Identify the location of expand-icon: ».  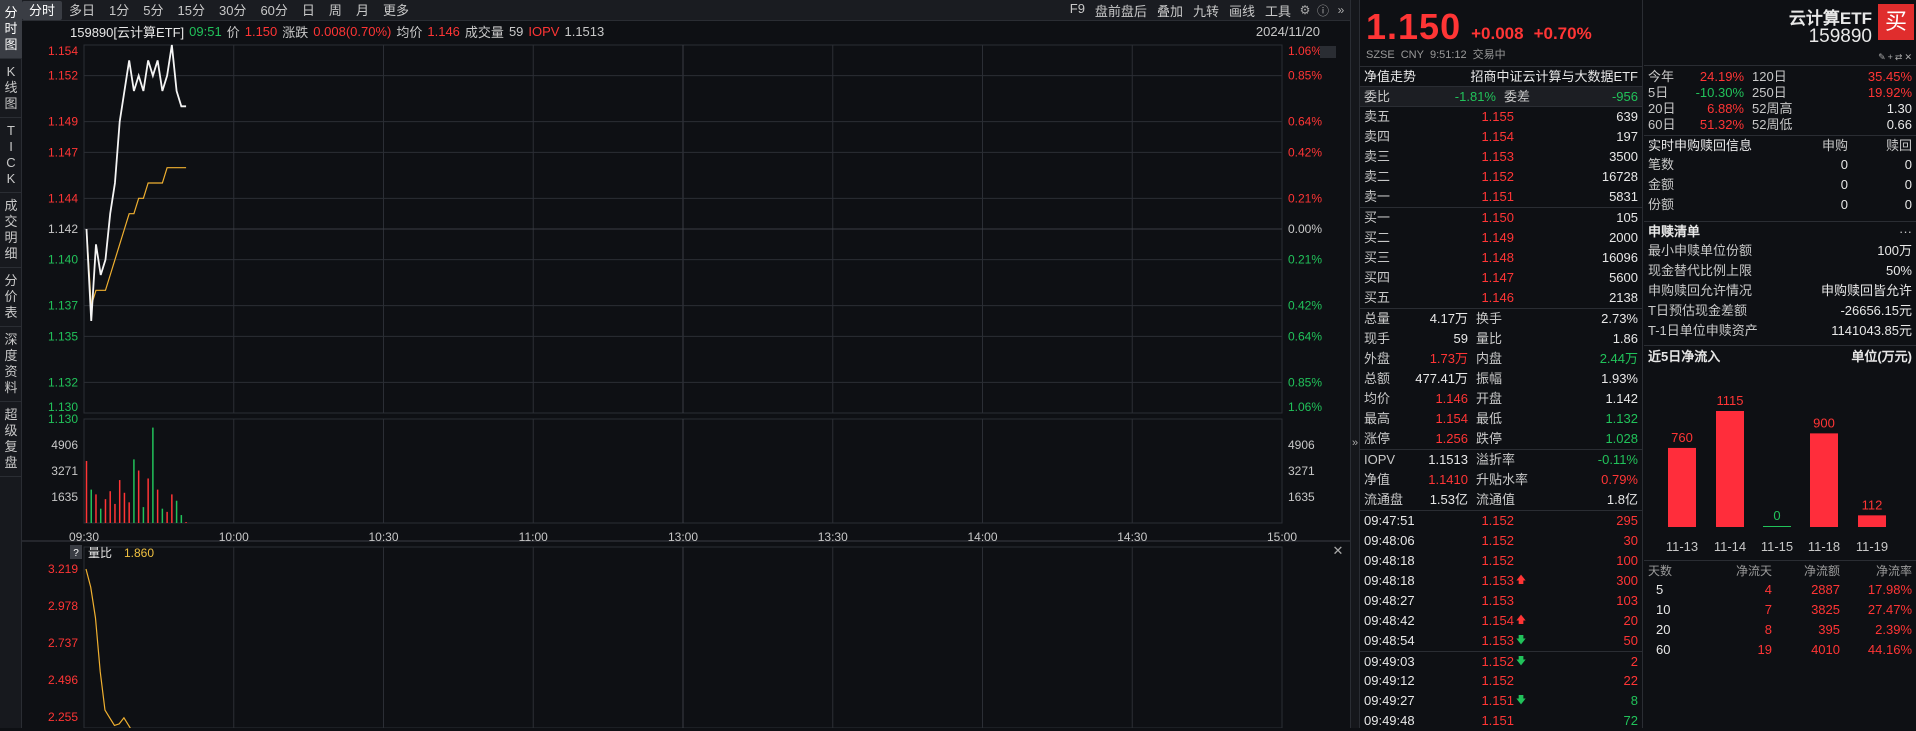
(1355, 443).